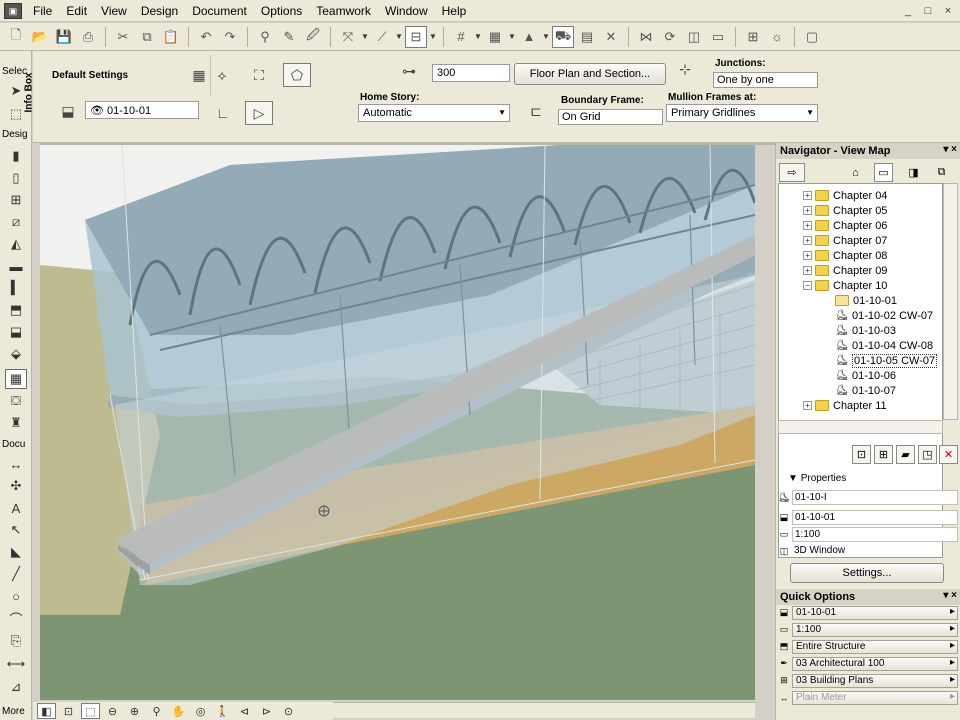 Image resolution: width=960 pixels, height=720 pixels. What do you see at coordinates (16, 574) in the screenshot?
I see `line-tool-icon: ╱` at bounding box center [16, 574].